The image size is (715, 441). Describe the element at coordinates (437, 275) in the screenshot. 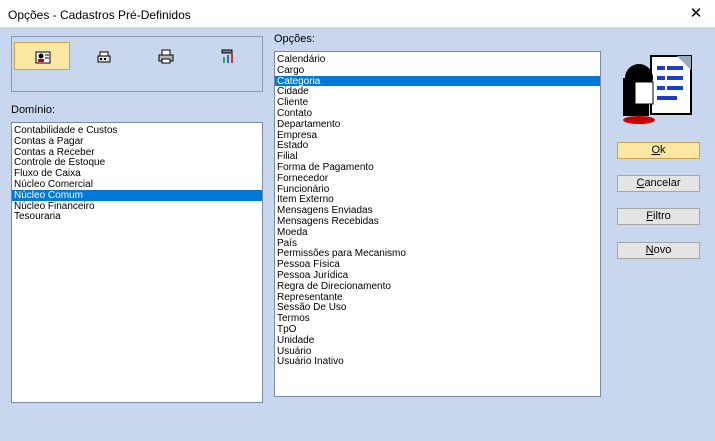

I see `list-item: Pessoa Jurídica` at that location.